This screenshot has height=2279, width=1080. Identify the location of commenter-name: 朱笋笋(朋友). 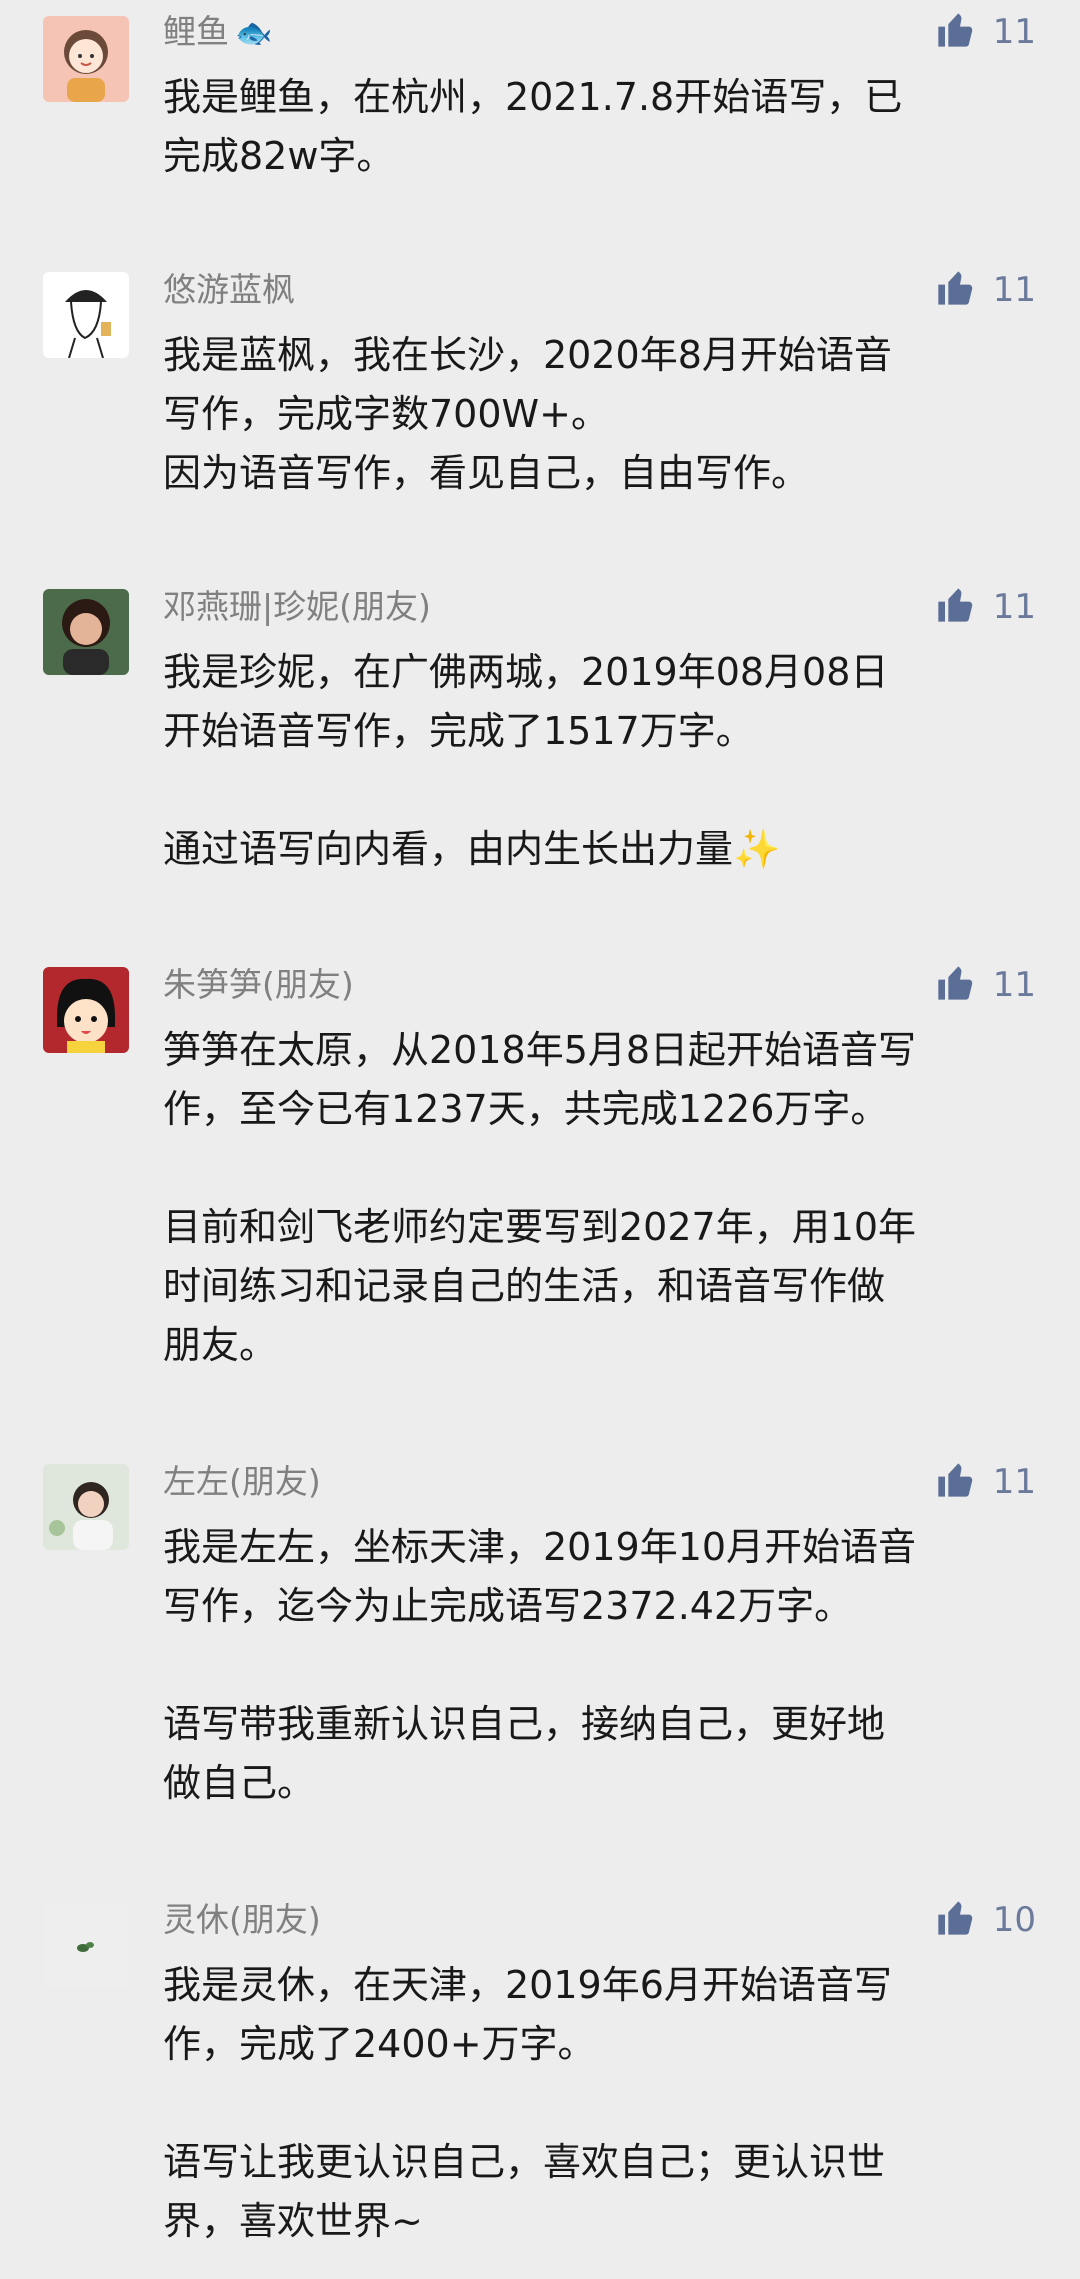
(258, 985).